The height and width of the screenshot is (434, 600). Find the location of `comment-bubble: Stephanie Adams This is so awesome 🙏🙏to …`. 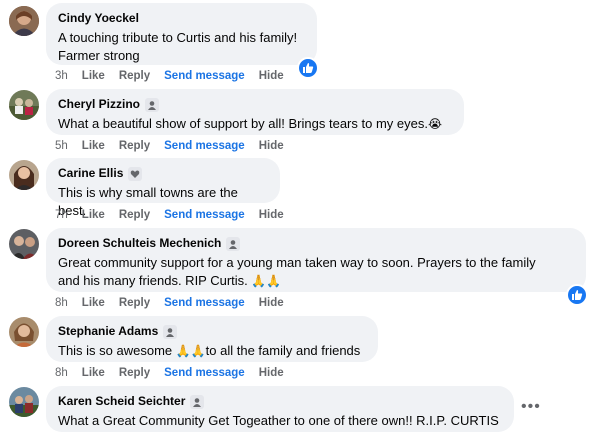

comment-bubble: Stephanie Adams This is so awesome 🙏🙏to … is located at coordinates (212, 339).